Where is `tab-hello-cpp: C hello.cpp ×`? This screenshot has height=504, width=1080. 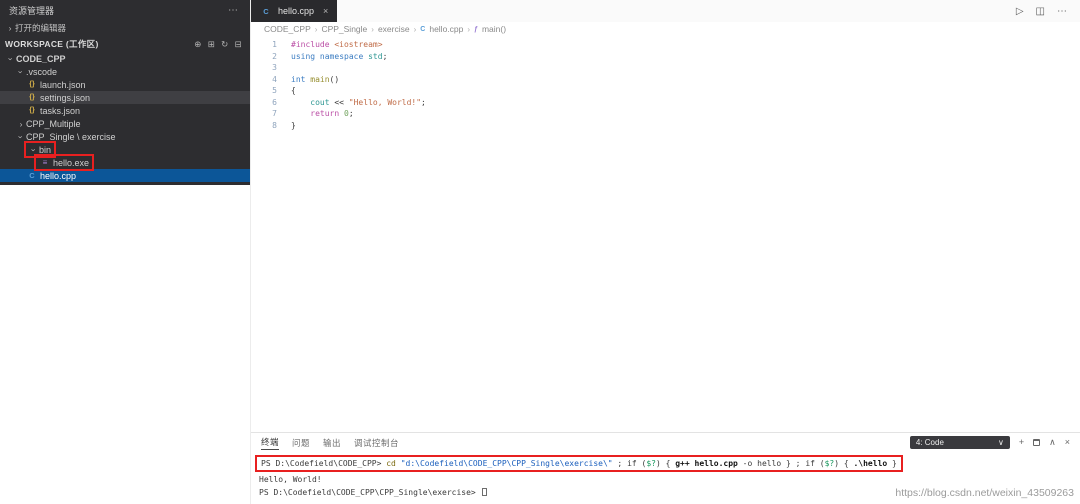
tab-hello-cpp: C hello.cpp × is located at coordinates (294, 11).